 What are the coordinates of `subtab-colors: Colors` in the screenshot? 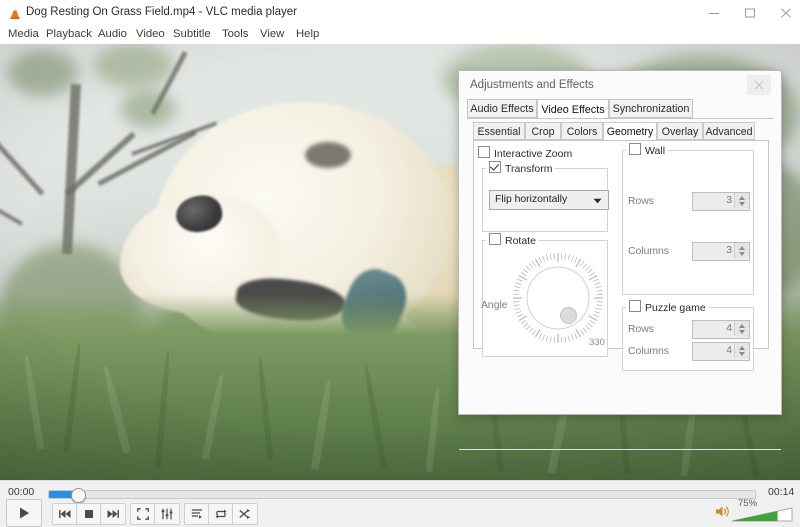 It's located at (582, 131).